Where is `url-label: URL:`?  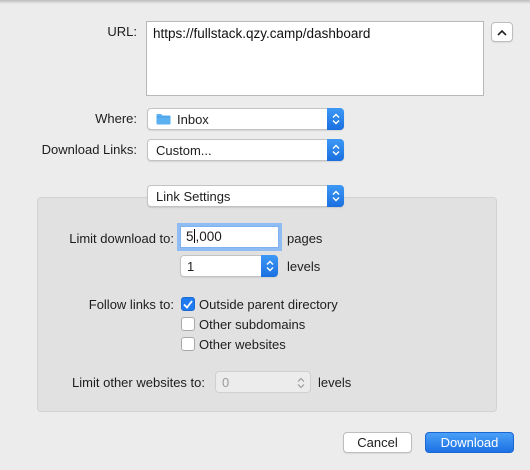
url-label: URL: is located at coordinates (122, 31).